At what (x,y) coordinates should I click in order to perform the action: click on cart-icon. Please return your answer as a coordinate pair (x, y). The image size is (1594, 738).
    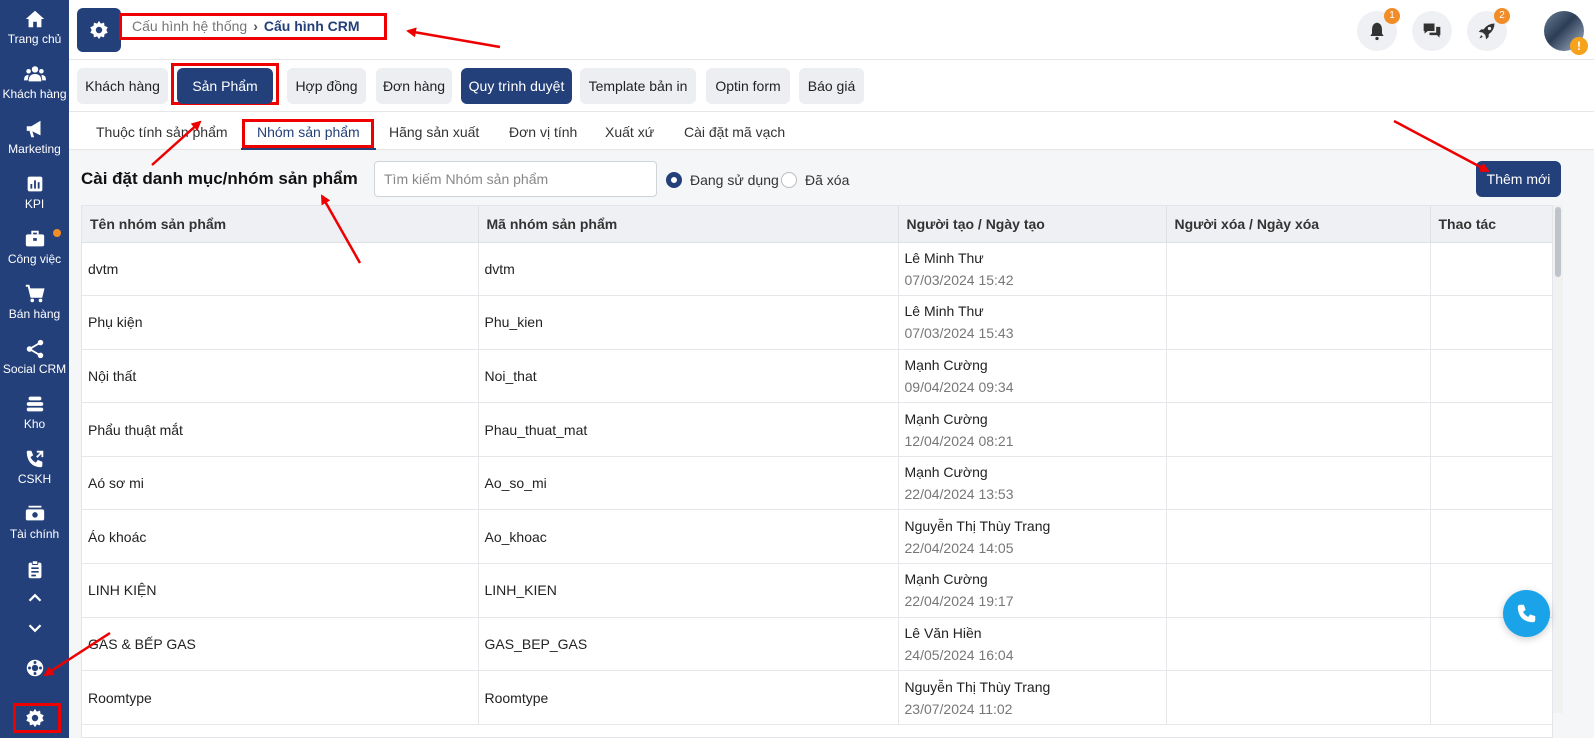
    Looking at the image, I should click on (35, 293).